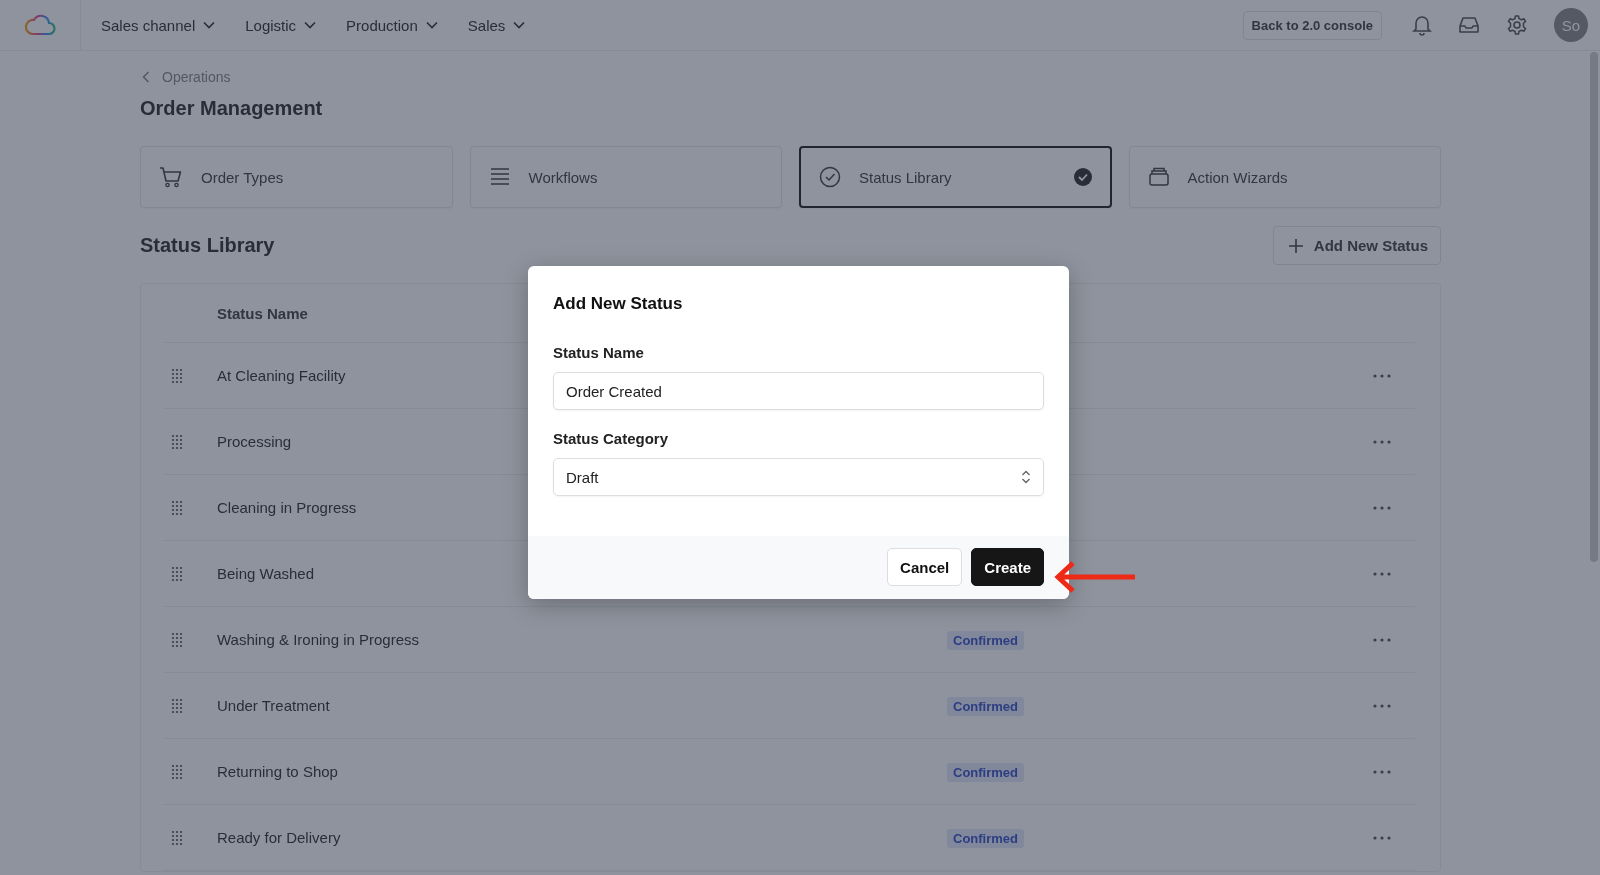 Image resolution: width=1600 pixels, height=875 pixels. What do you see at coordinates (830, 177) in the screenshot?
I see `check-circle-icon` at bounding box center [830, 177].